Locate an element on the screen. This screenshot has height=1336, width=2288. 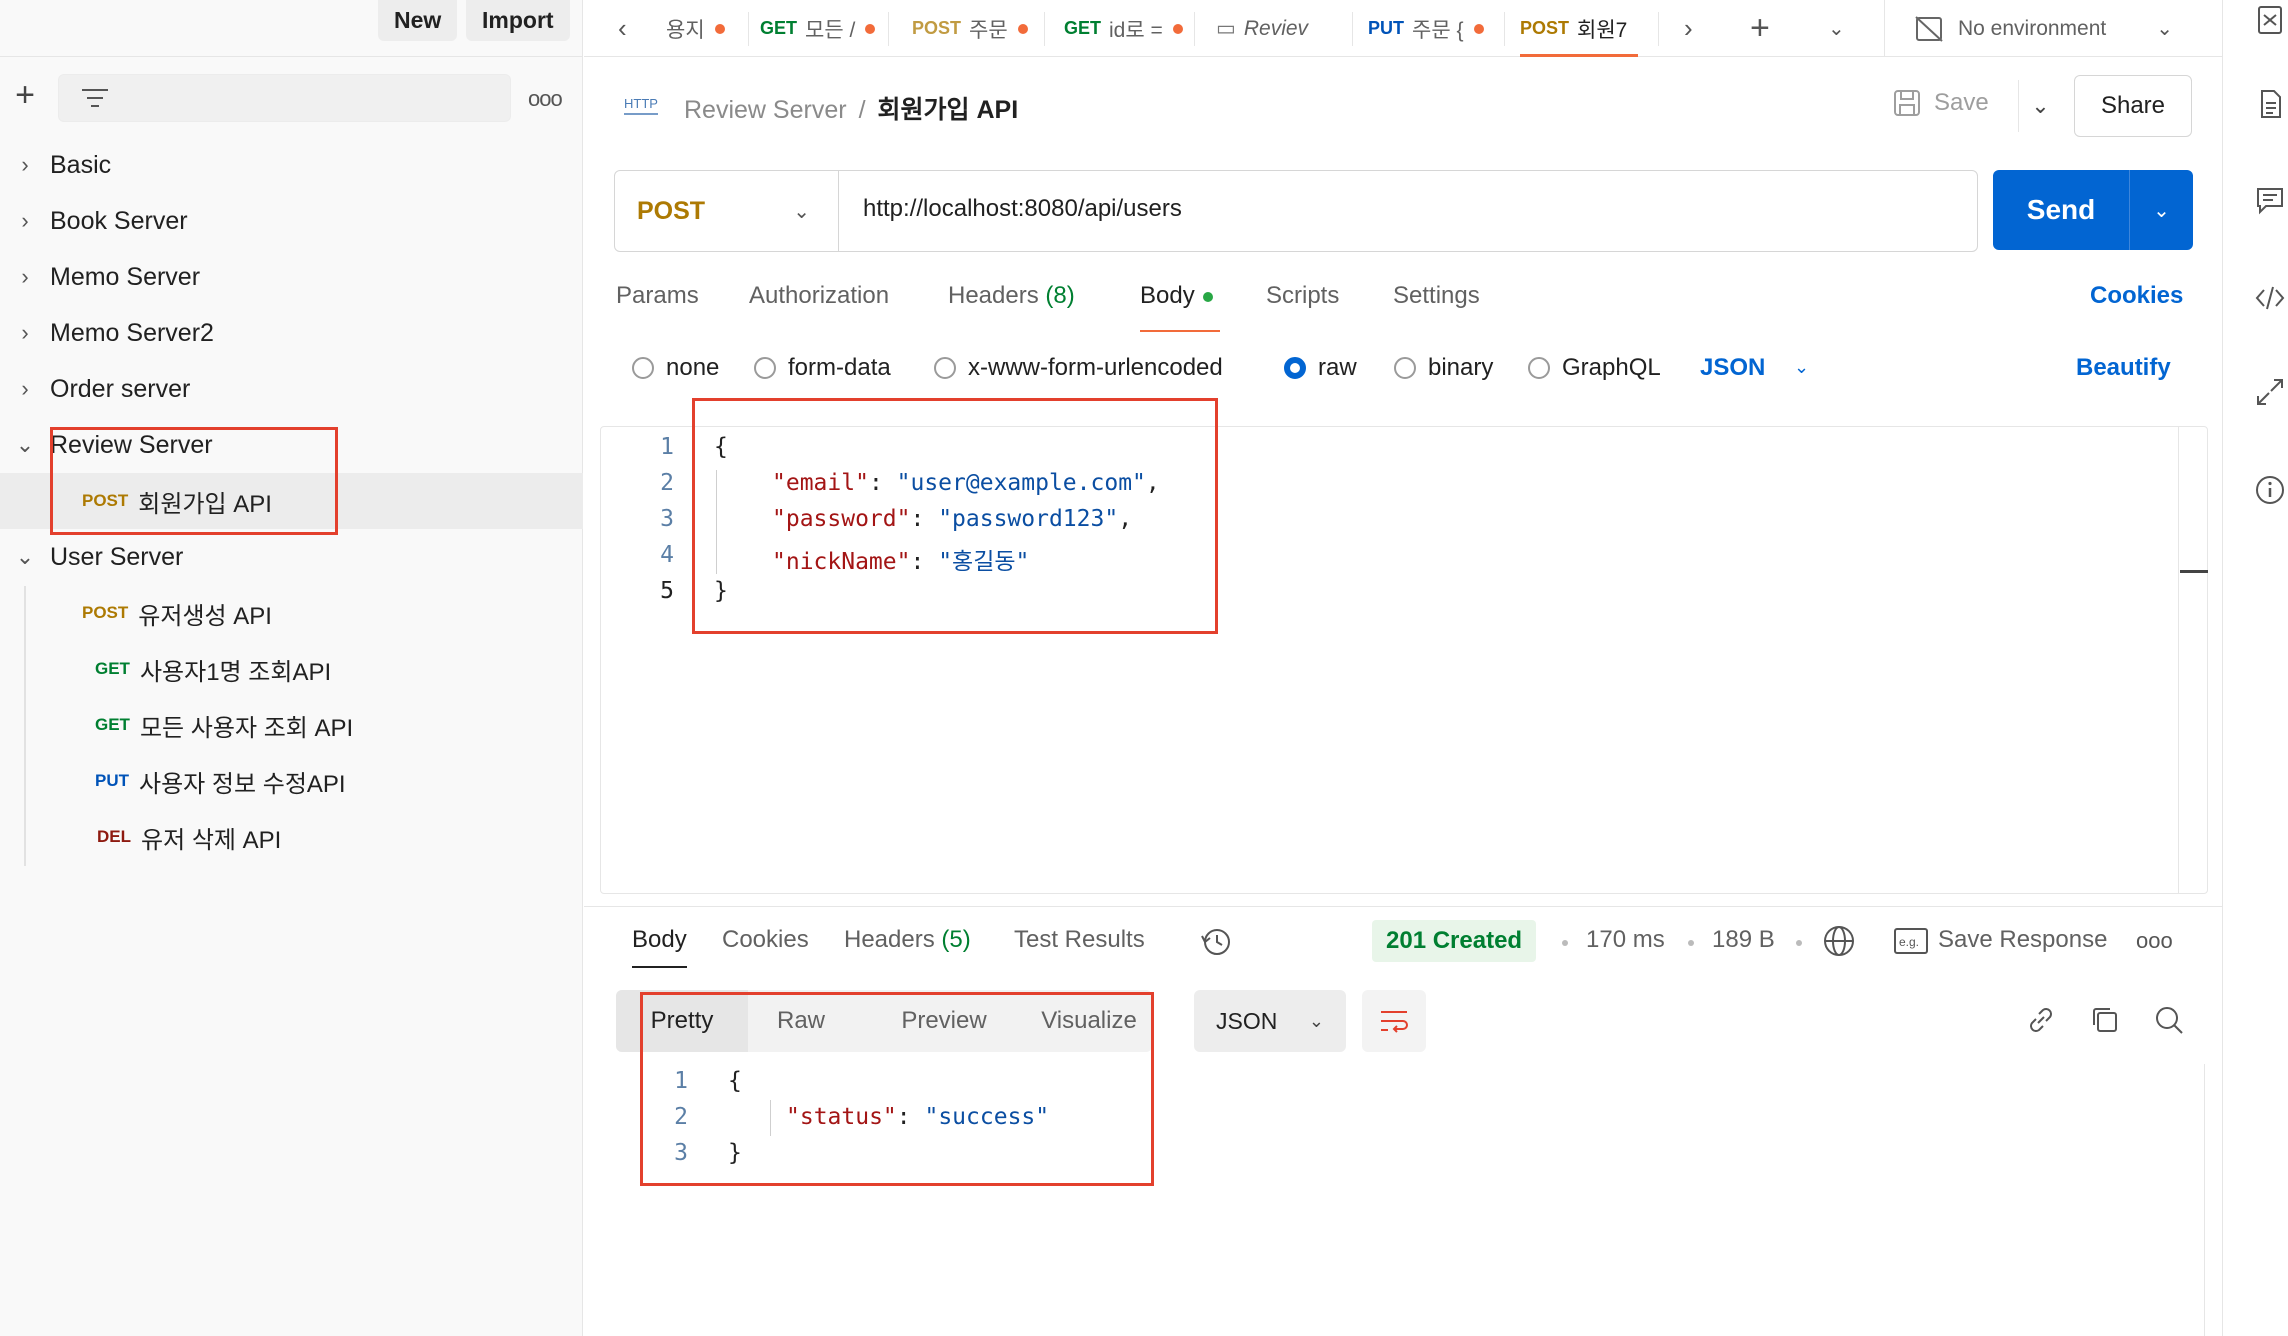
send-button: Send ⌄ is located at coordinates (2093, 210).